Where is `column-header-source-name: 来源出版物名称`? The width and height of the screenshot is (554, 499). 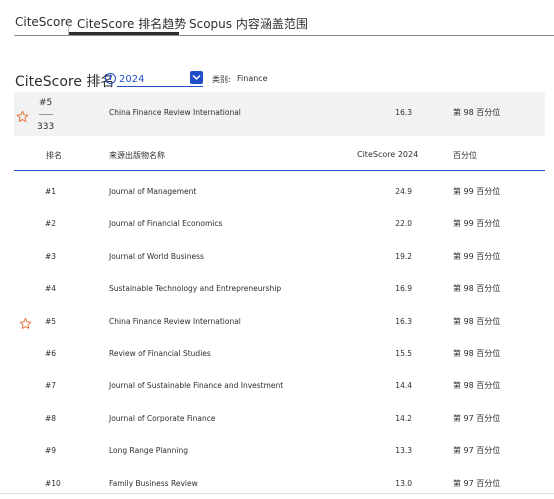 column-header-source-name: 来源出版物名称 is located at coordinates (137, 155).